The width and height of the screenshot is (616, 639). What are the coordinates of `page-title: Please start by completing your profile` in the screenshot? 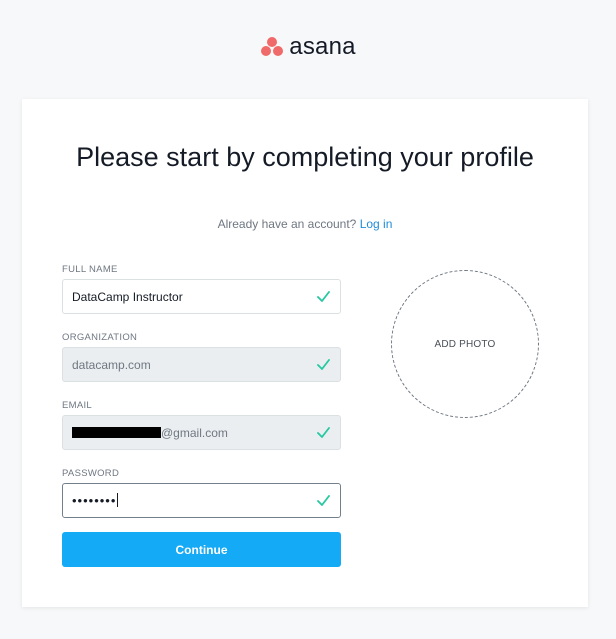 It's located at (305, 157).